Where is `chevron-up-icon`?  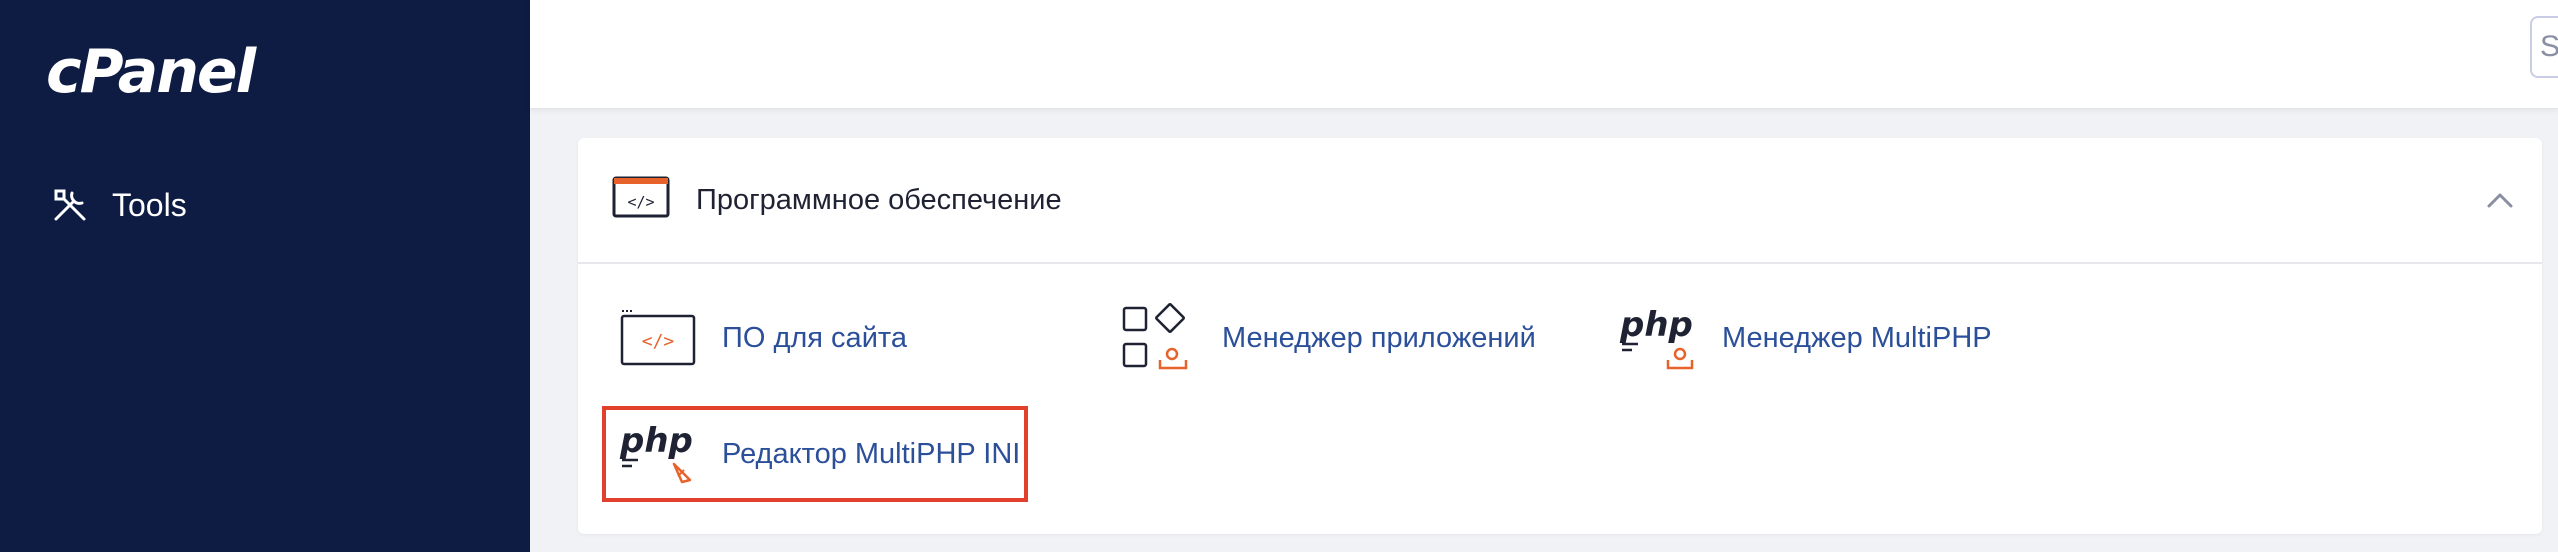
chevron-up-icon is located at coordinates (2500, 200).